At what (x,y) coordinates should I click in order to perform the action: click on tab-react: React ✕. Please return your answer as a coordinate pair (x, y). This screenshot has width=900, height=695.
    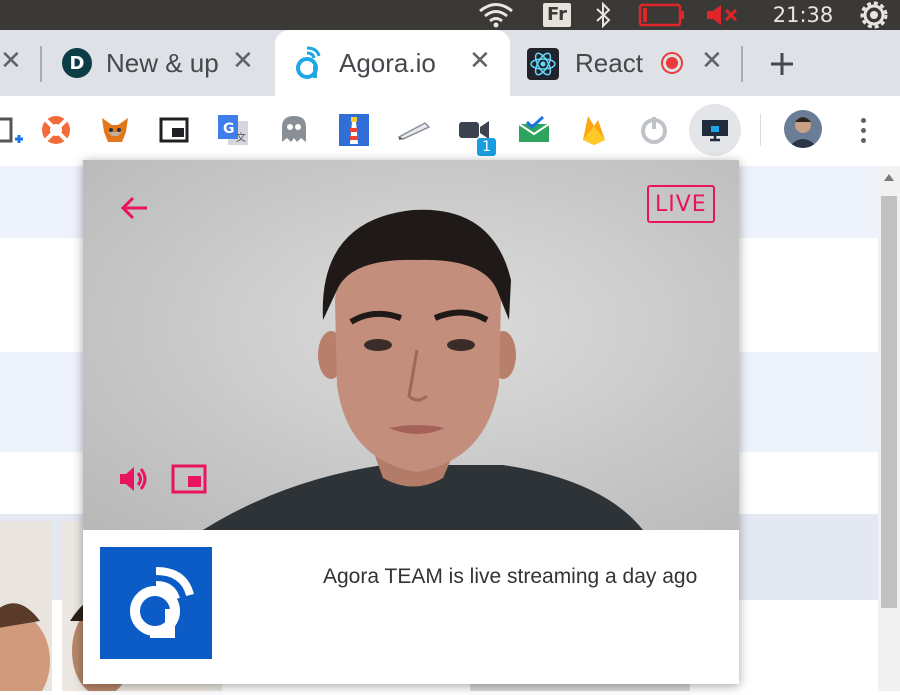
    Looking at the image, I should click on (625, 63).